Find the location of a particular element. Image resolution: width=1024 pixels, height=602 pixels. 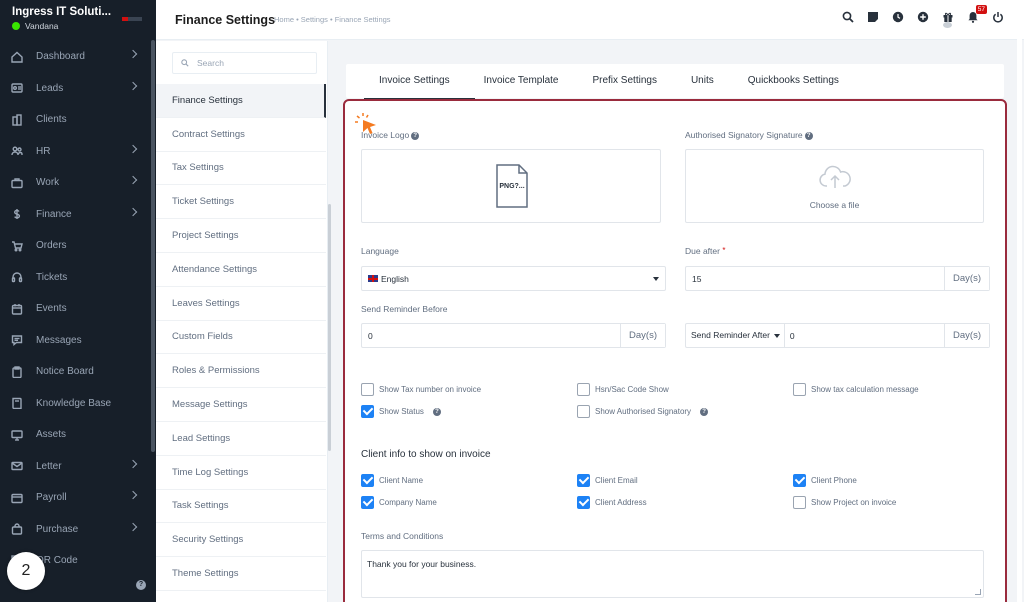

sidebar-item-clients: Clients is located at coordinates (75, 120).